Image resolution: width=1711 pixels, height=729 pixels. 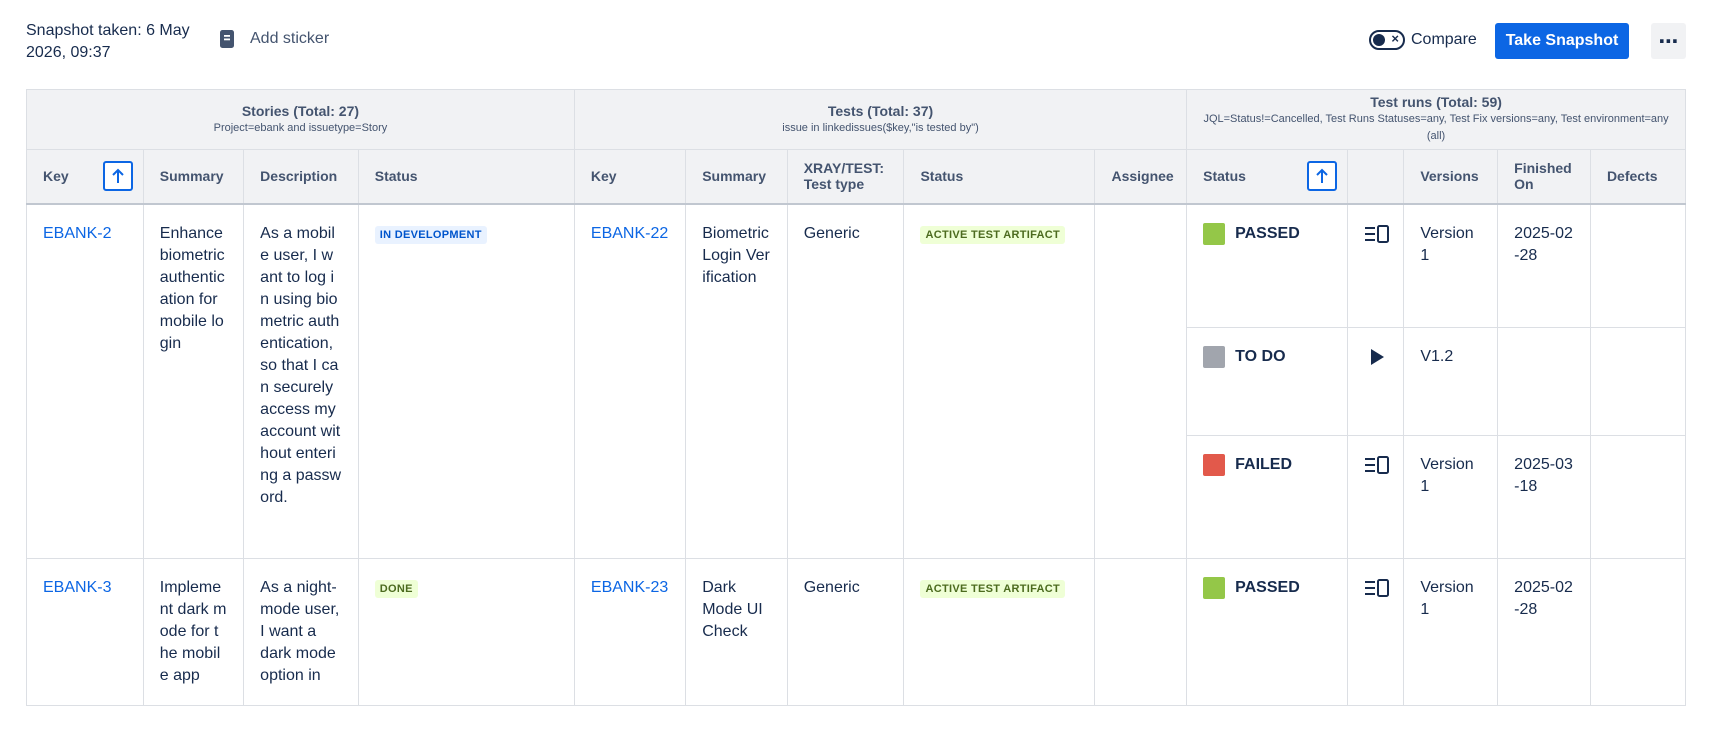 What do you see at coordinates (1544, 177) in the screenshot?
I see `column-header-run-finished: Finished On` at bounding box center [1544, 177].